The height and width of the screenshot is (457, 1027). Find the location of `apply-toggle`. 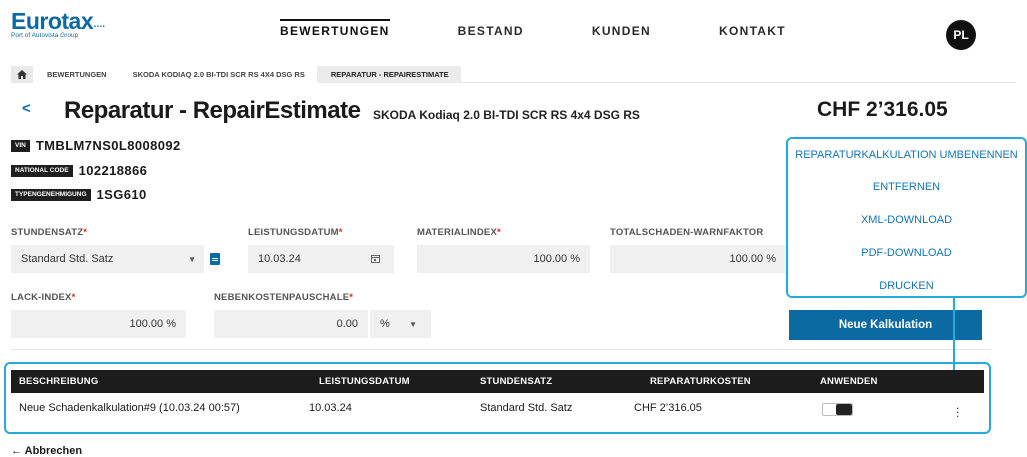

apply-toggle is located at coordinates (837, 409).